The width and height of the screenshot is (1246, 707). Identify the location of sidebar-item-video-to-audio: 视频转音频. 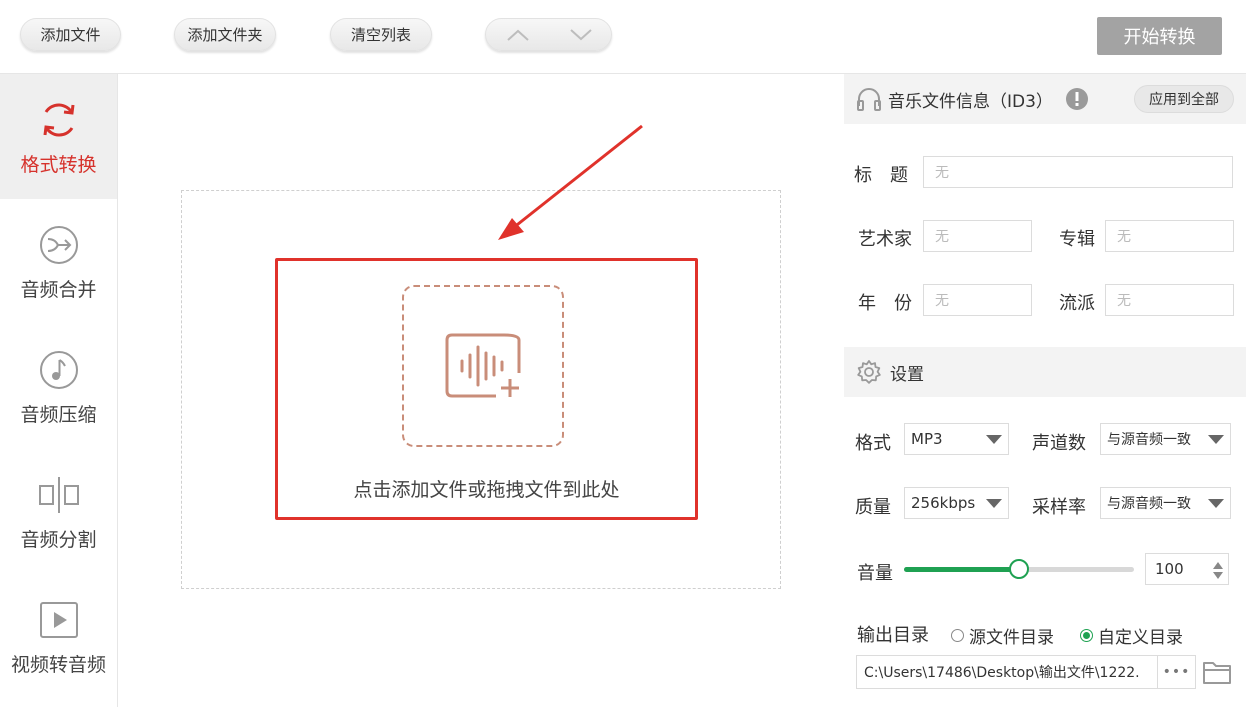
(58, 636).